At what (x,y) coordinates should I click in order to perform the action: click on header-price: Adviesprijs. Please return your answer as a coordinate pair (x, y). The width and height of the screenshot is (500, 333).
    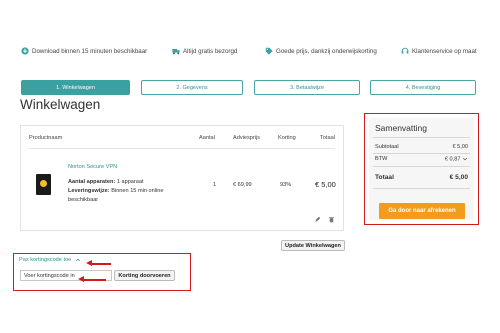
    Looking at the image, I should click on (247, 138).